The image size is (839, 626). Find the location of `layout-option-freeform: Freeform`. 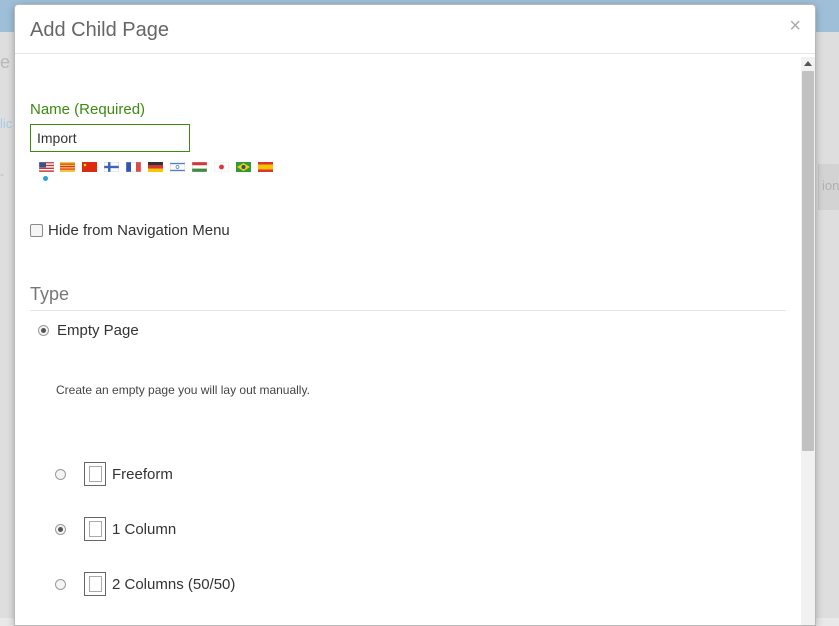

layout-option-freeform: Freeform is located at coordinates (114, 474).